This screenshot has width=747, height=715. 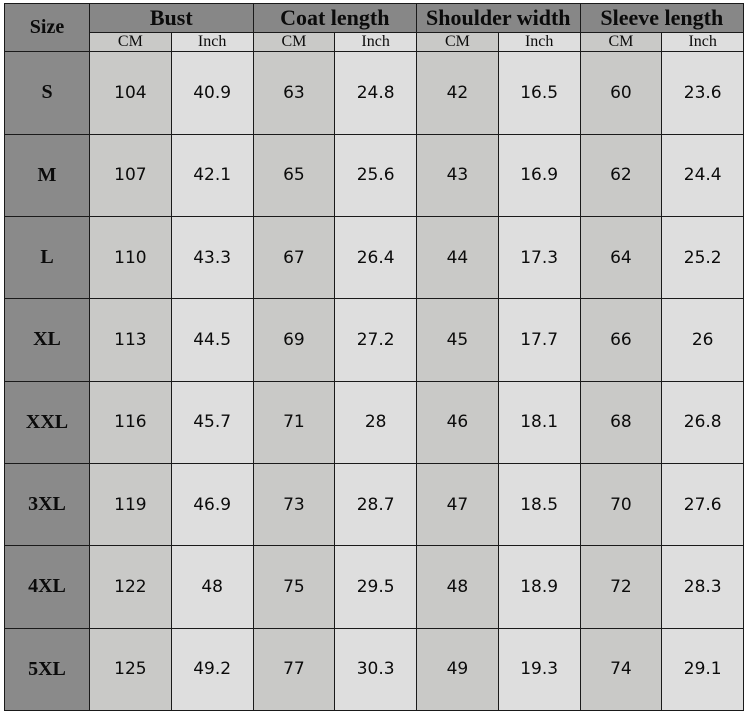 I want to click on measurement-cell: 74, so click(x=621, y=669).